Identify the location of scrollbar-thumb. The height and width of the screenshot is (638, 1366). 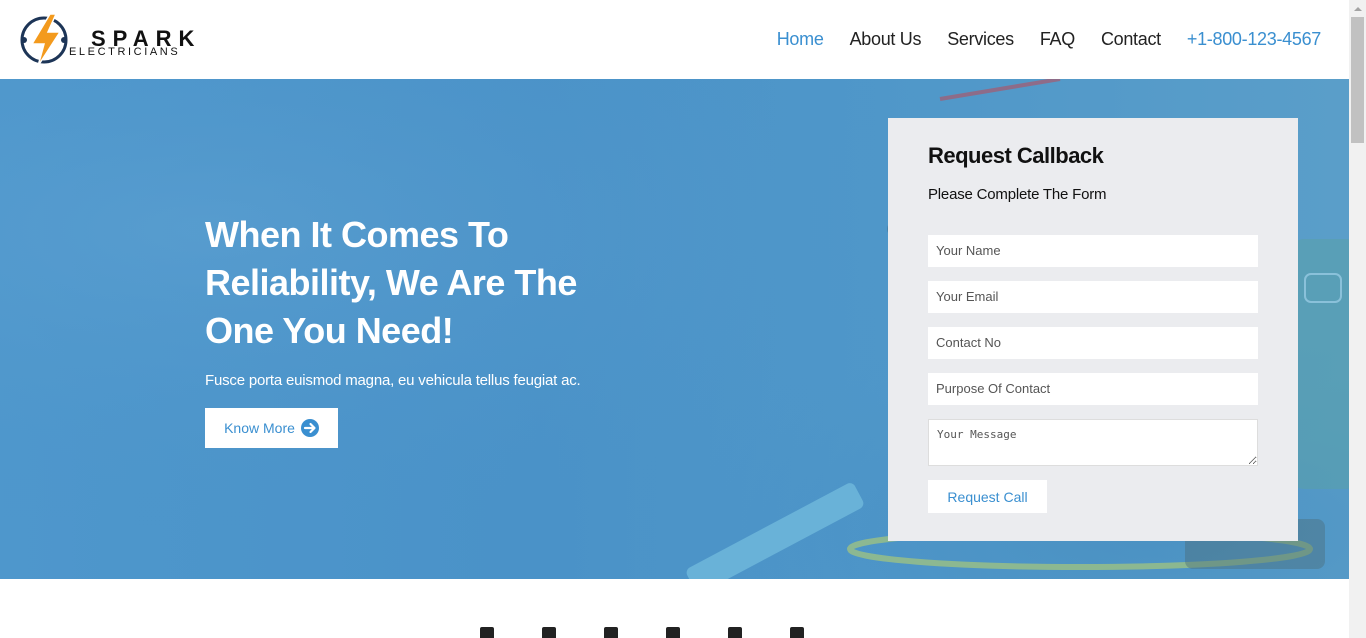
(1357, 80).